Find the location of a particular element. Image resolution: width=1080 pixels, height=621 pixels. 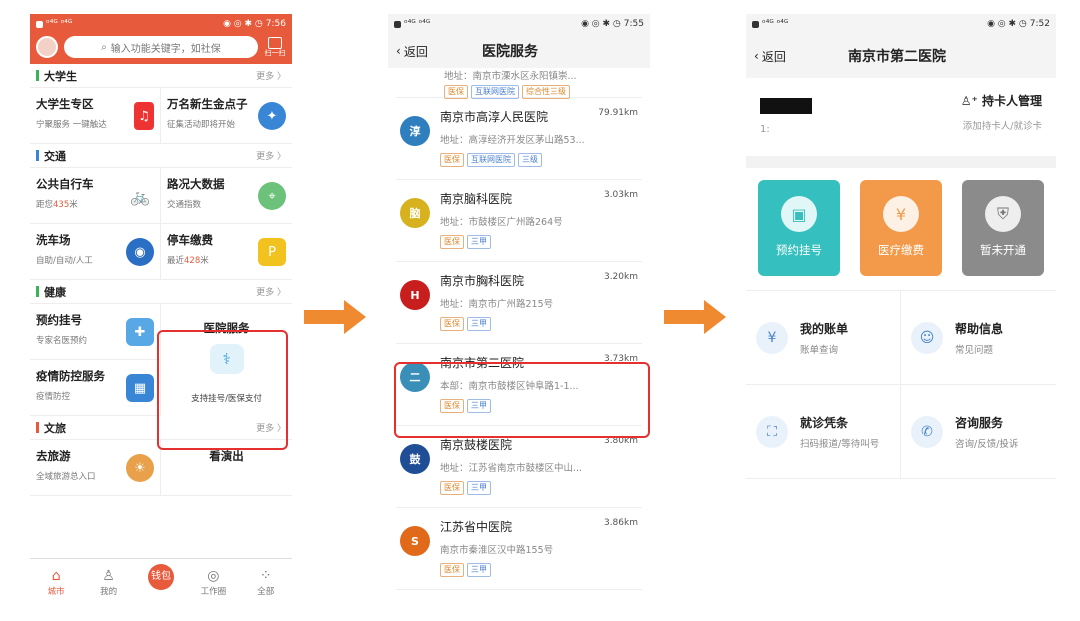

redacted-name is located at coordinates (786, 106).